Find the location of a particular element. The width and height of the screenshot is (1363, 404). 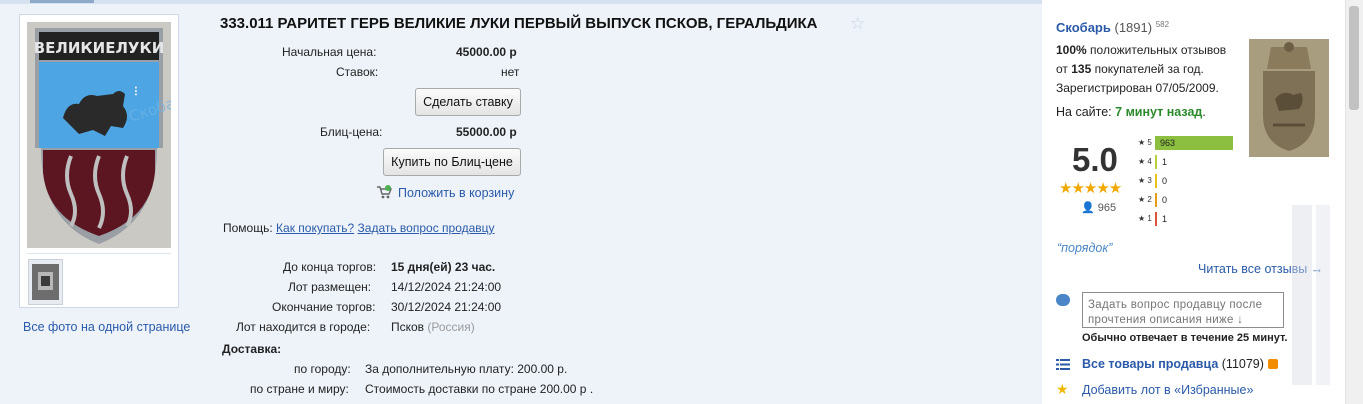

favorite-star-icon: ☆ is located at coordinates (857, 24).